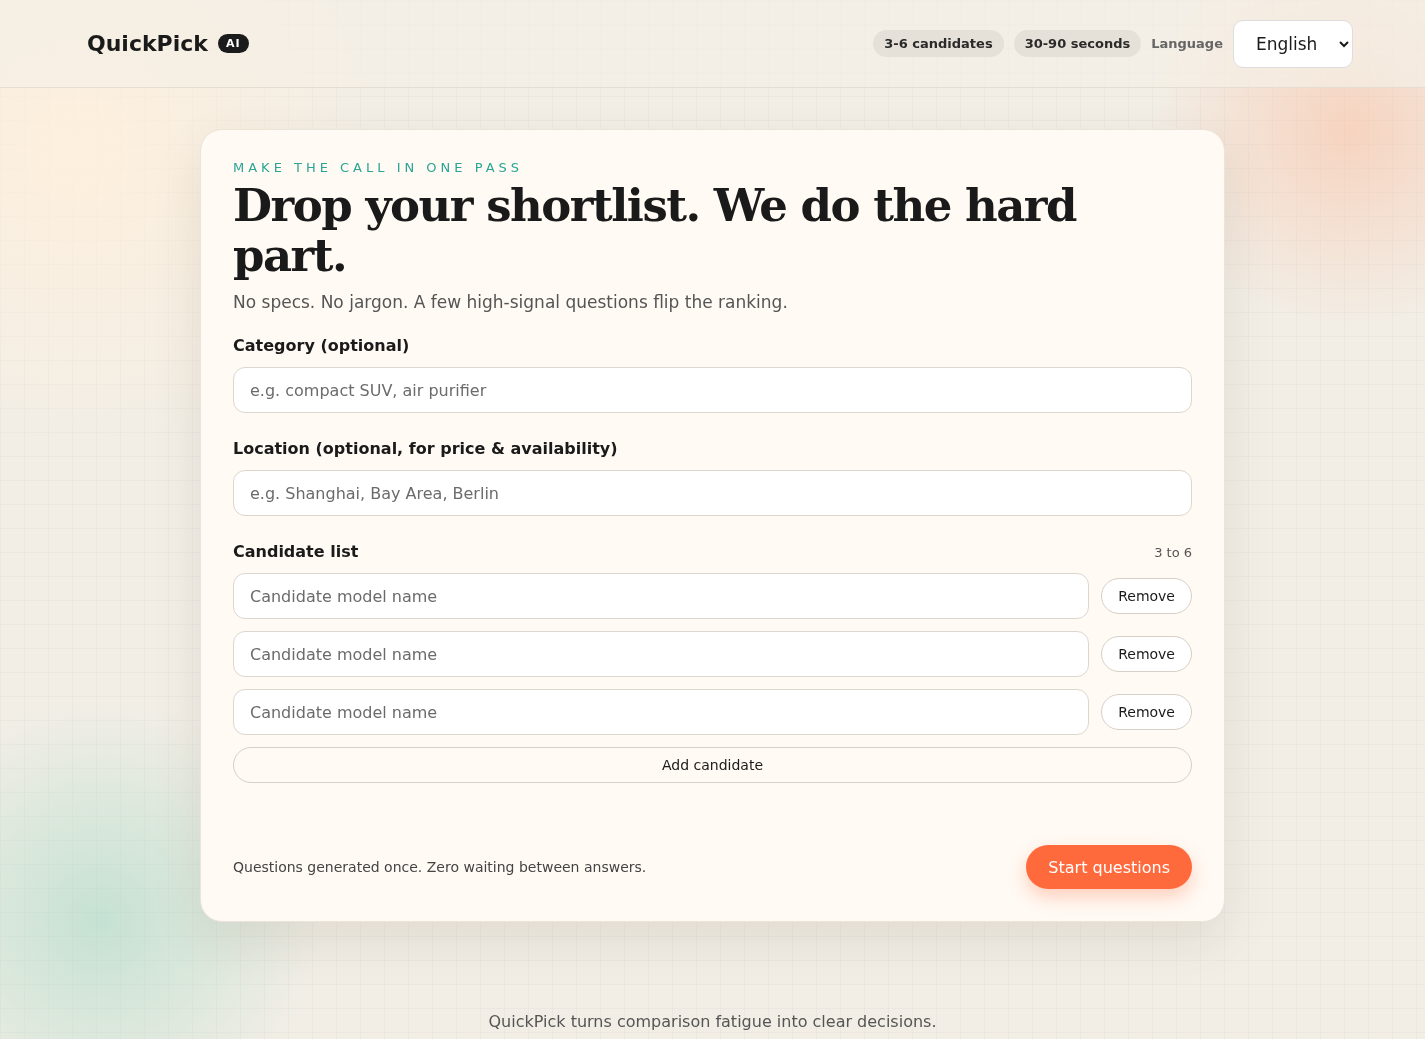  What do you see at coordinates (655, 230) in the screenshot?
I see `page-heading: Drop your shortlist. We do the hard part.` at bounding box center [655, 230].